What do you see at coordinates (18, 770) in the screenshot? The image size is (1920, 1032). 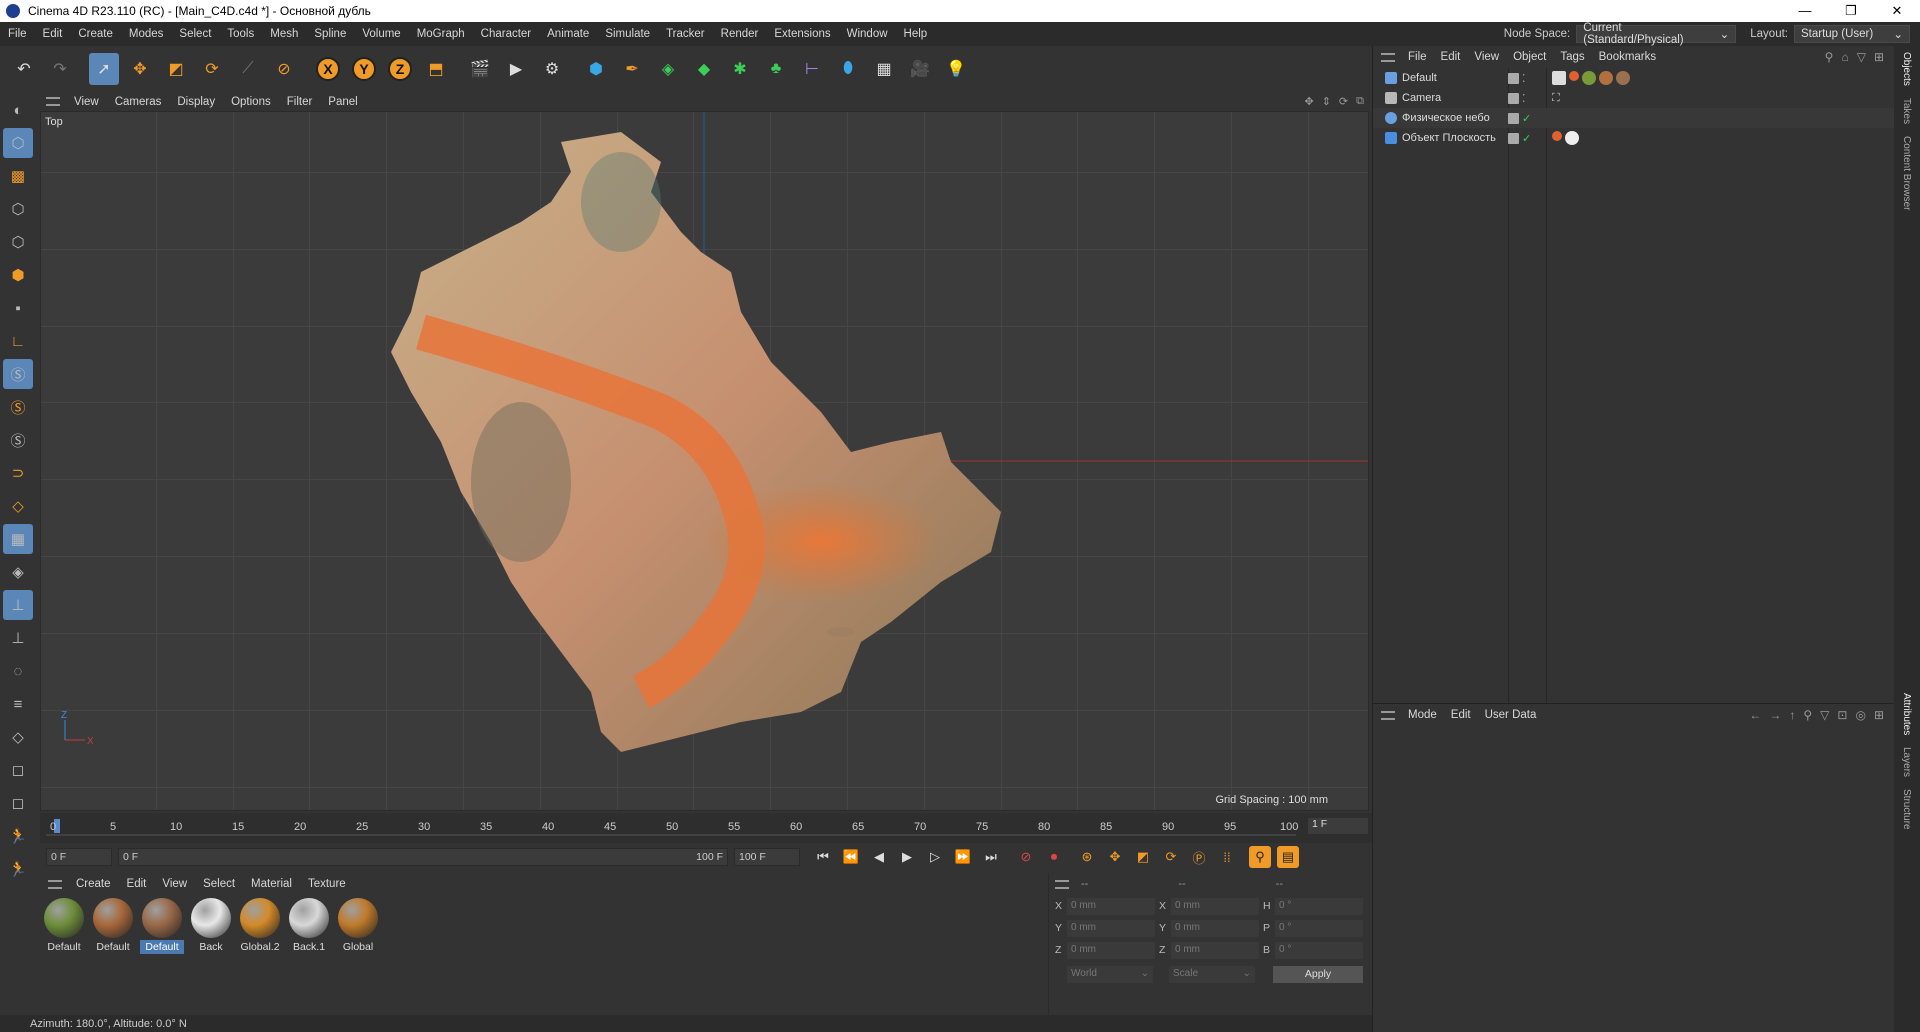 I see `bodypaint-icon: ◻` at bounding box center [18, 770].